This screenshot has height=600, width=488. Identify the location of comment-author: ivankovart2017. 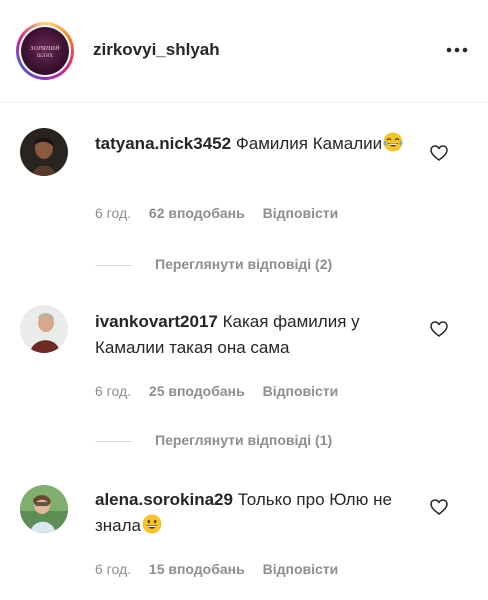
(156, 321).